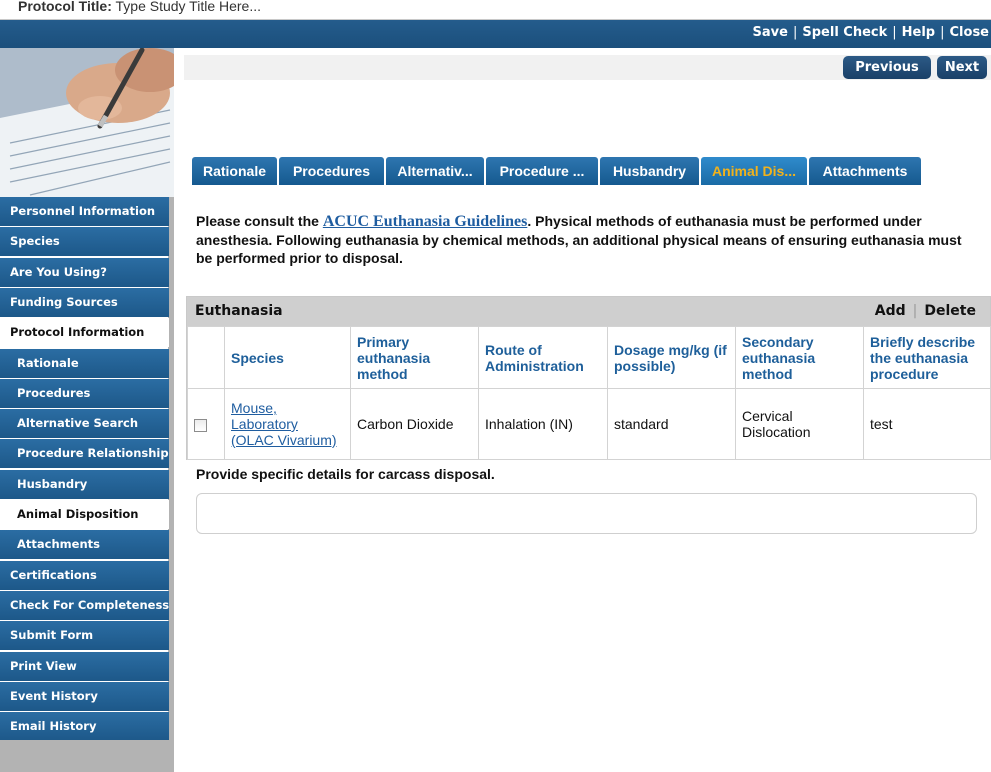  What do you see at coordinates (84, 484) in the screenshot?
I see `sidebar-item-husbandry: Husbandry` at bounding box center [84, 484].